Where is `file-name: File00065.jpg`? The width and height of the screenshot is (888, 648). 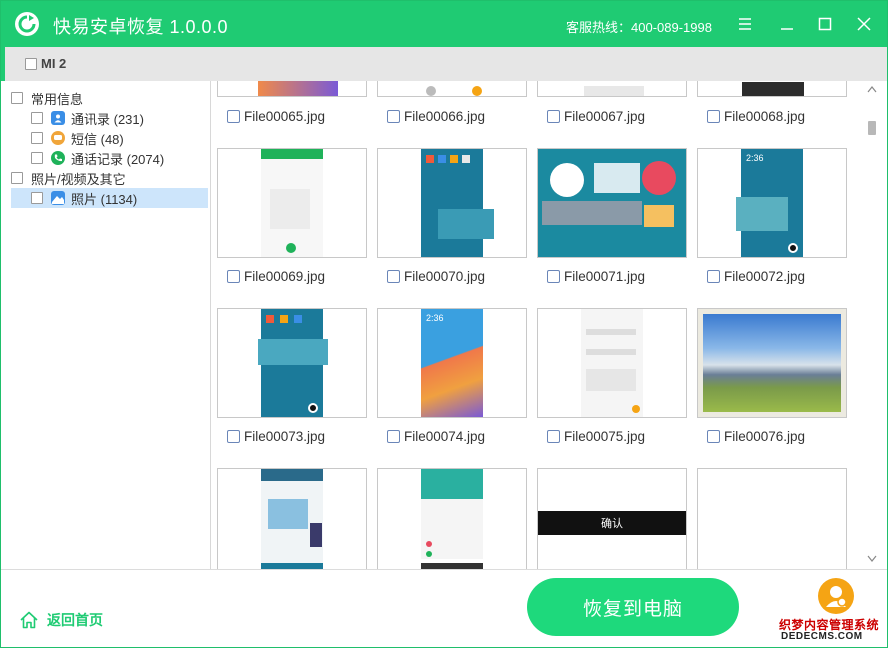 file-name: File00065.jpg is located at coordinates (285, 116).